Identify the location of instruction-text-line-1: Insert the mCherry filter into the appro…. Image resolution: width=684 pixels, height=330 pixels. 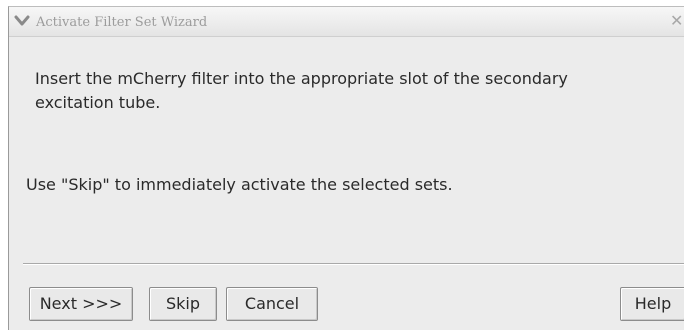
(301, 78).